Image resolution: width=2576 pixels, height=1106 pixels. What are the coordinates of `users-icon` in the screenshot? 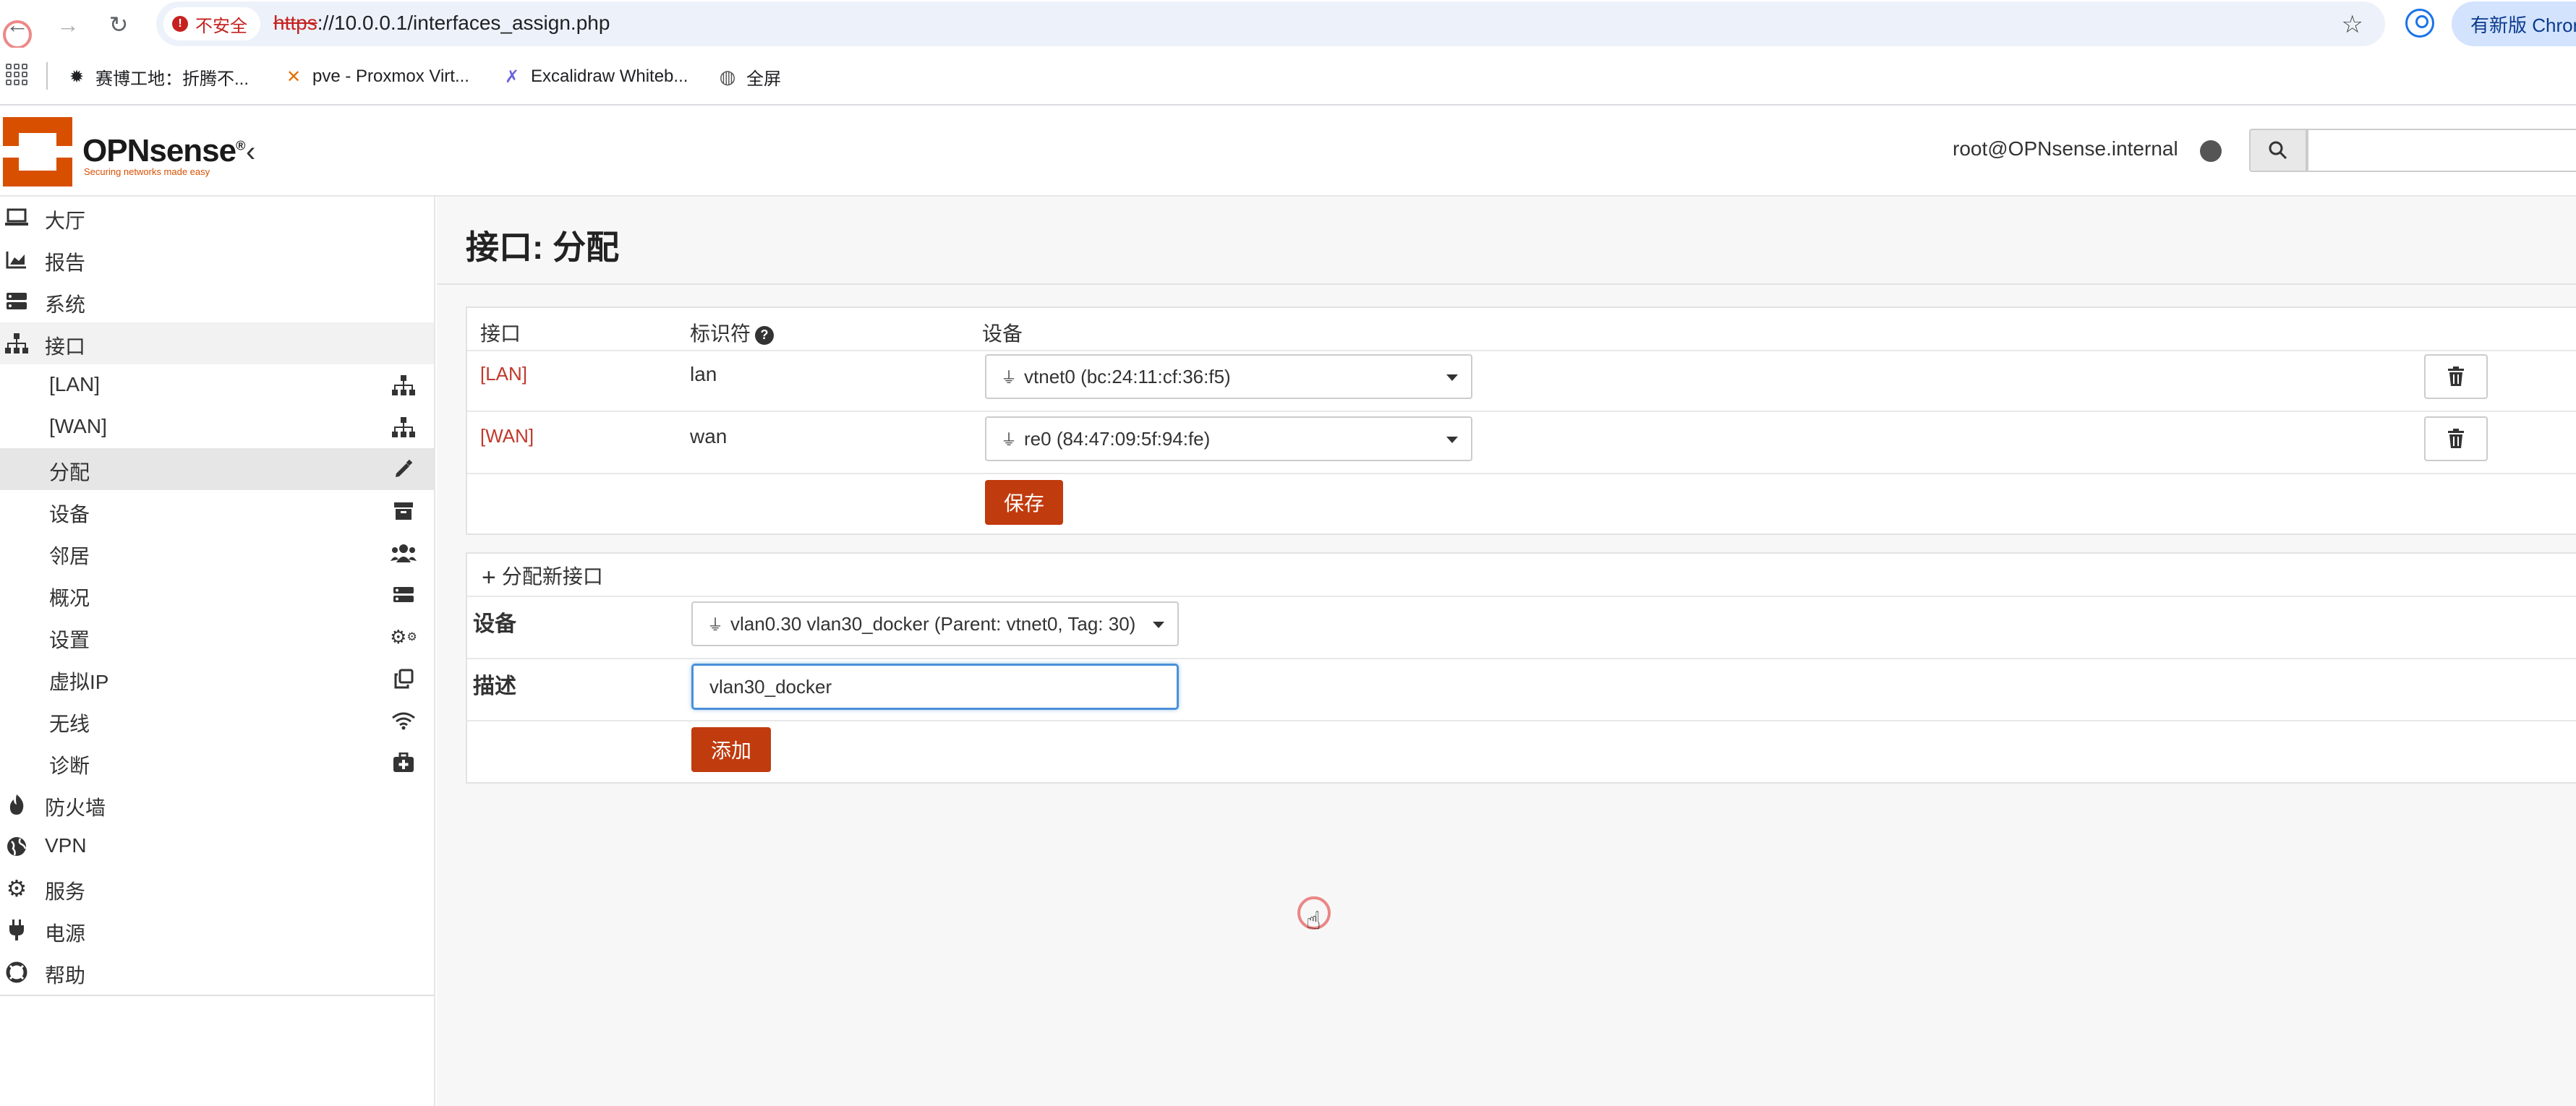 It's located at (403, 553).